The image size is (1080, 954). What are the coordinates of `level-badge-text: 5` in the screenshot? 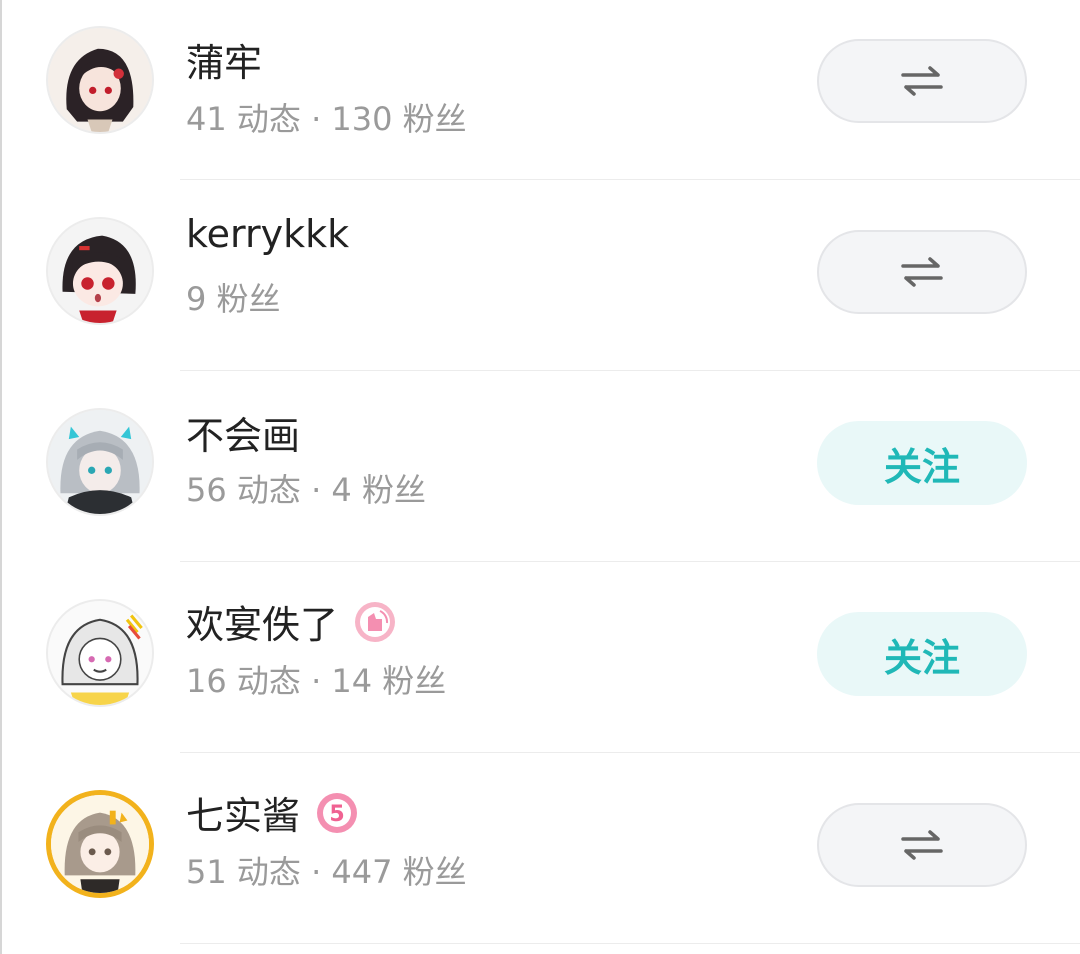 It's located at (336, 814).